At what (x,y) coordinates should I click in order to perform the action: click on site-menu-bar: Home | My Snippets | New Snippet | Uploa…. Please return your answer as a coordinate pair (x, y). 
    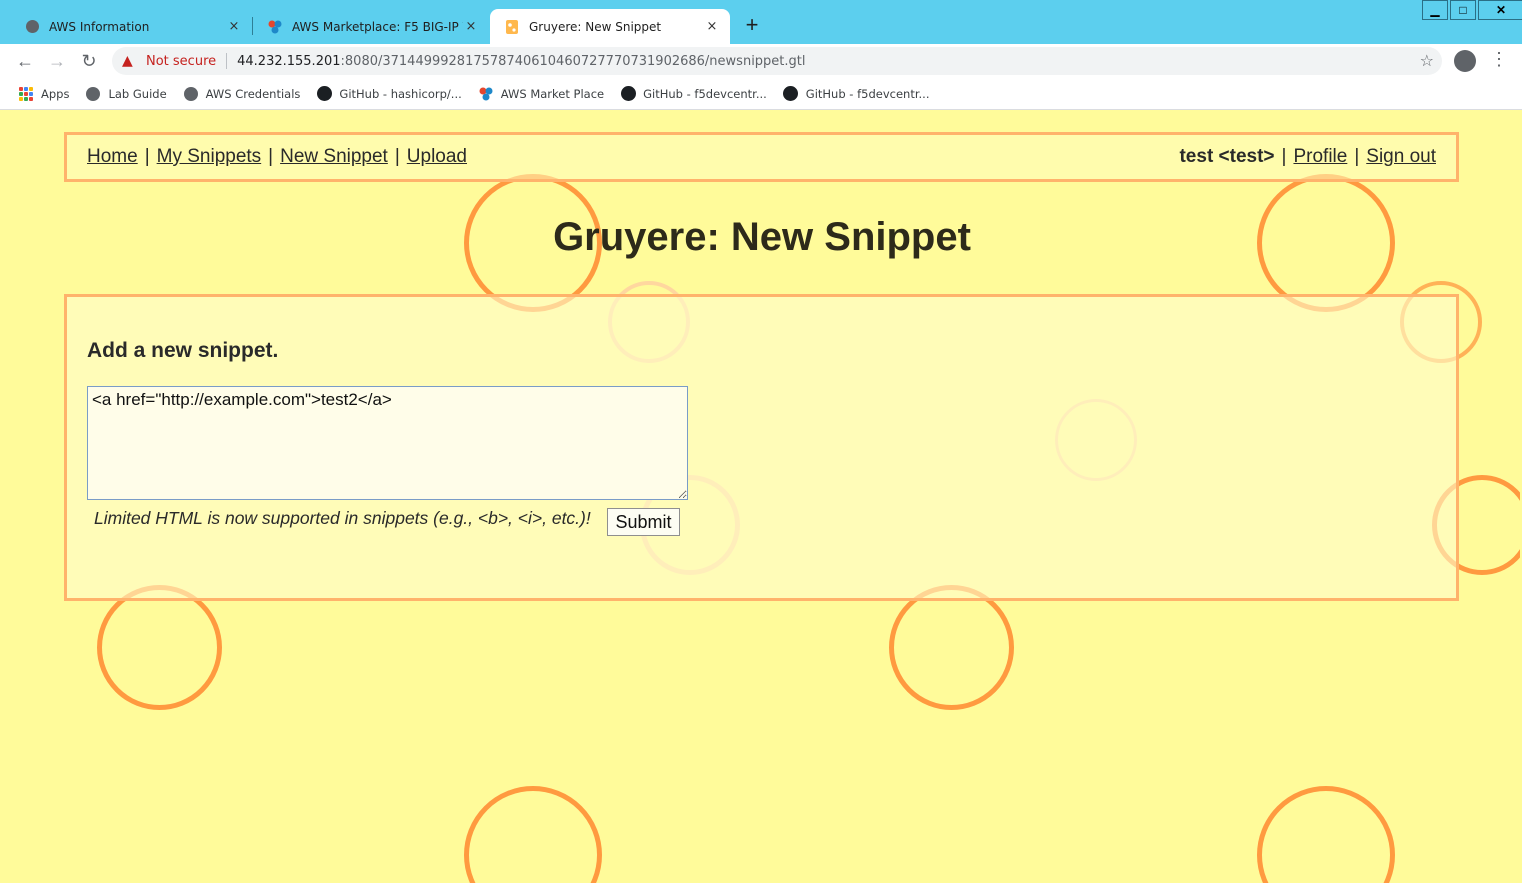
    Looking at the image, I should click on (761, 157).